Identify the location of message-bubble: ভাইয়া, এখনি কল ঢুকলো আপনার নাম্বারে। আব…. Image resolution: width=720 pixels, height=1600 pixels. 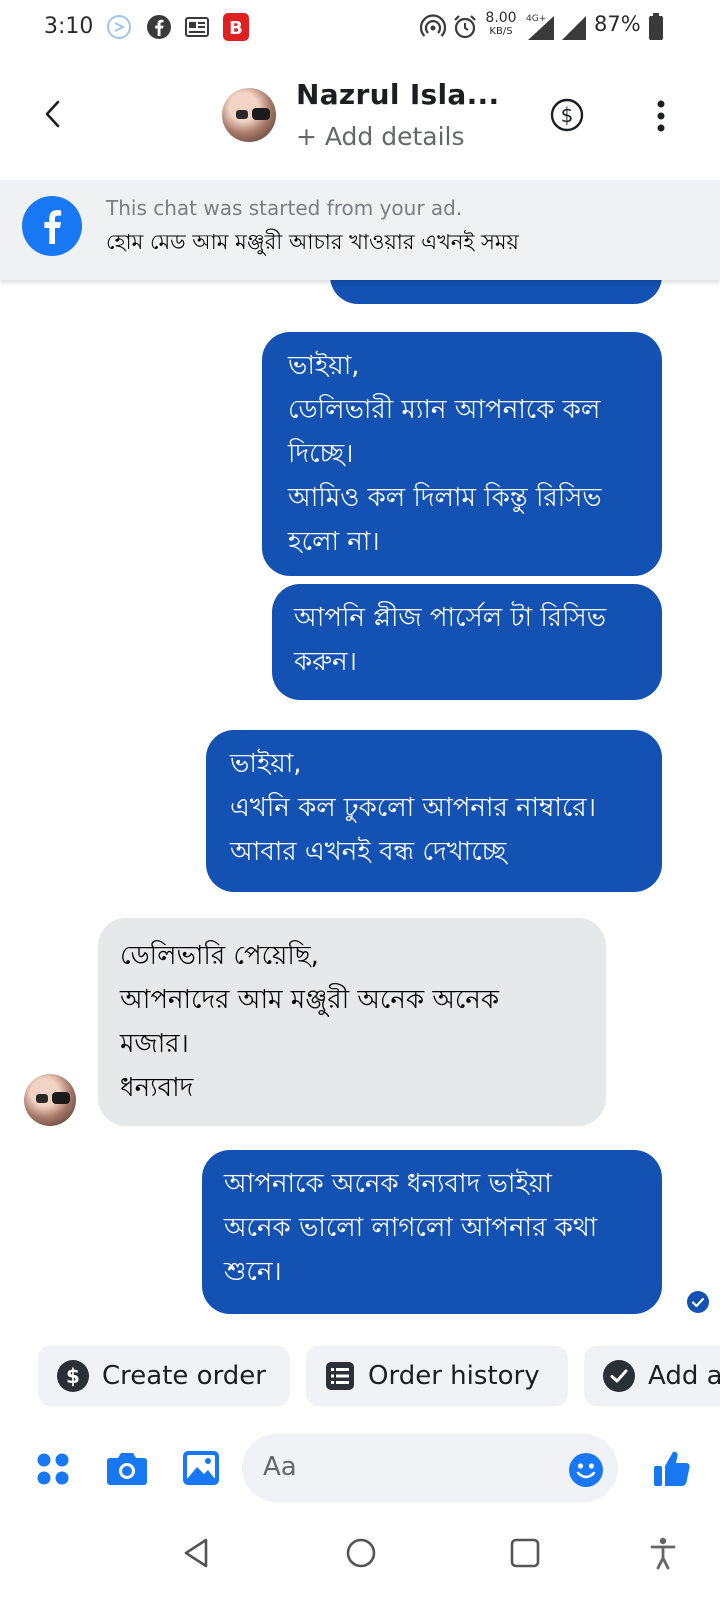
(434, 811).